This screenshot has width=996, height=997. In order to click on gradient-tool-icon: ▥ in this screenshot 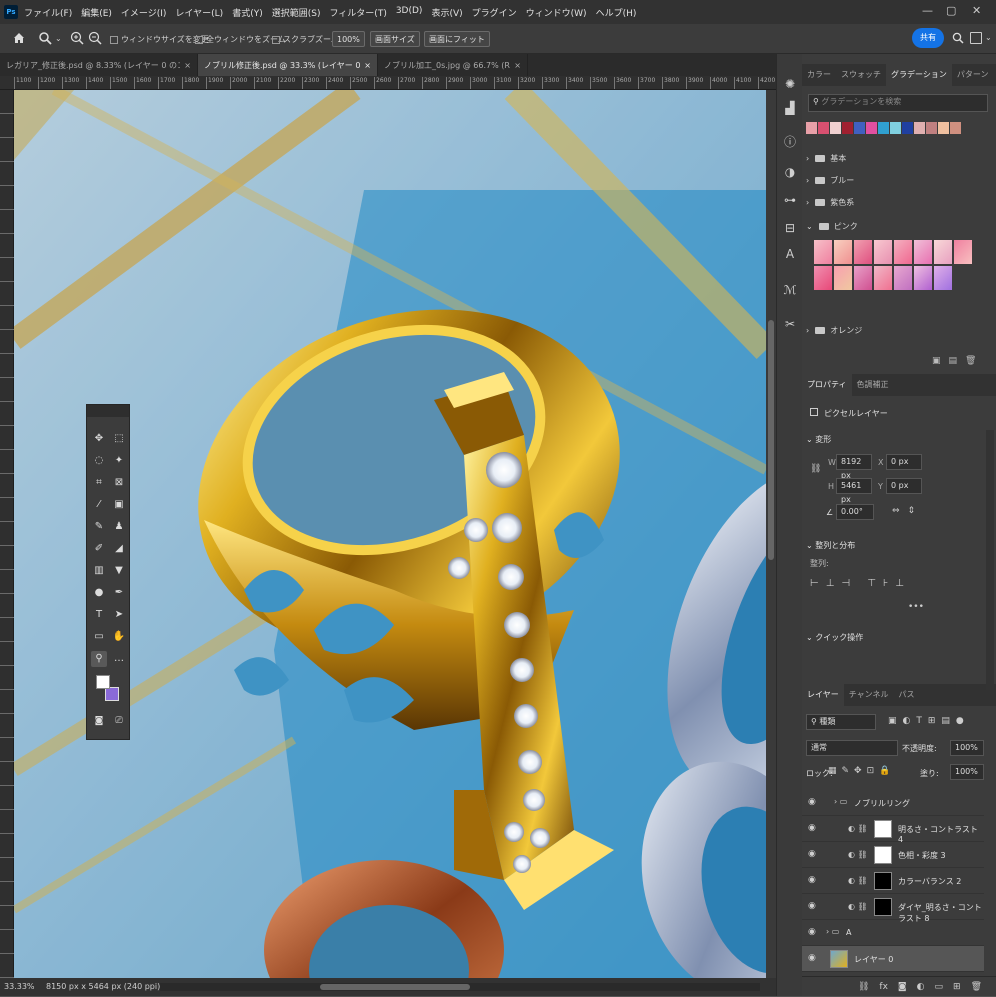, I will do `click(99, 571)`.